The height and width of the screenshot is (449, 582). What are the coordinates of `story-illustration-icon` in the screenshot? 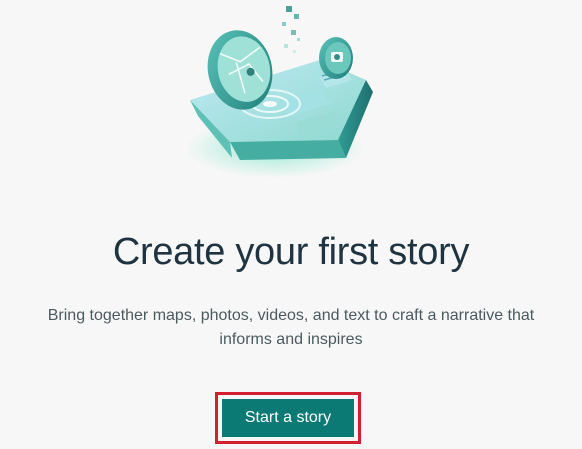 It's located at (279, 92).